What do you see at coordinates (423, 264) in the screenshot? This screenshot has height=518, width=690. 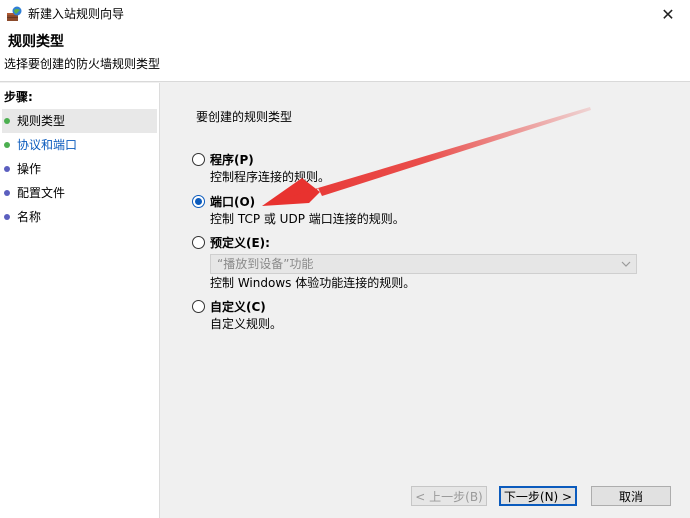 I see `predefined-select: “播放到设备”功能` at bounding box center [423, 264].